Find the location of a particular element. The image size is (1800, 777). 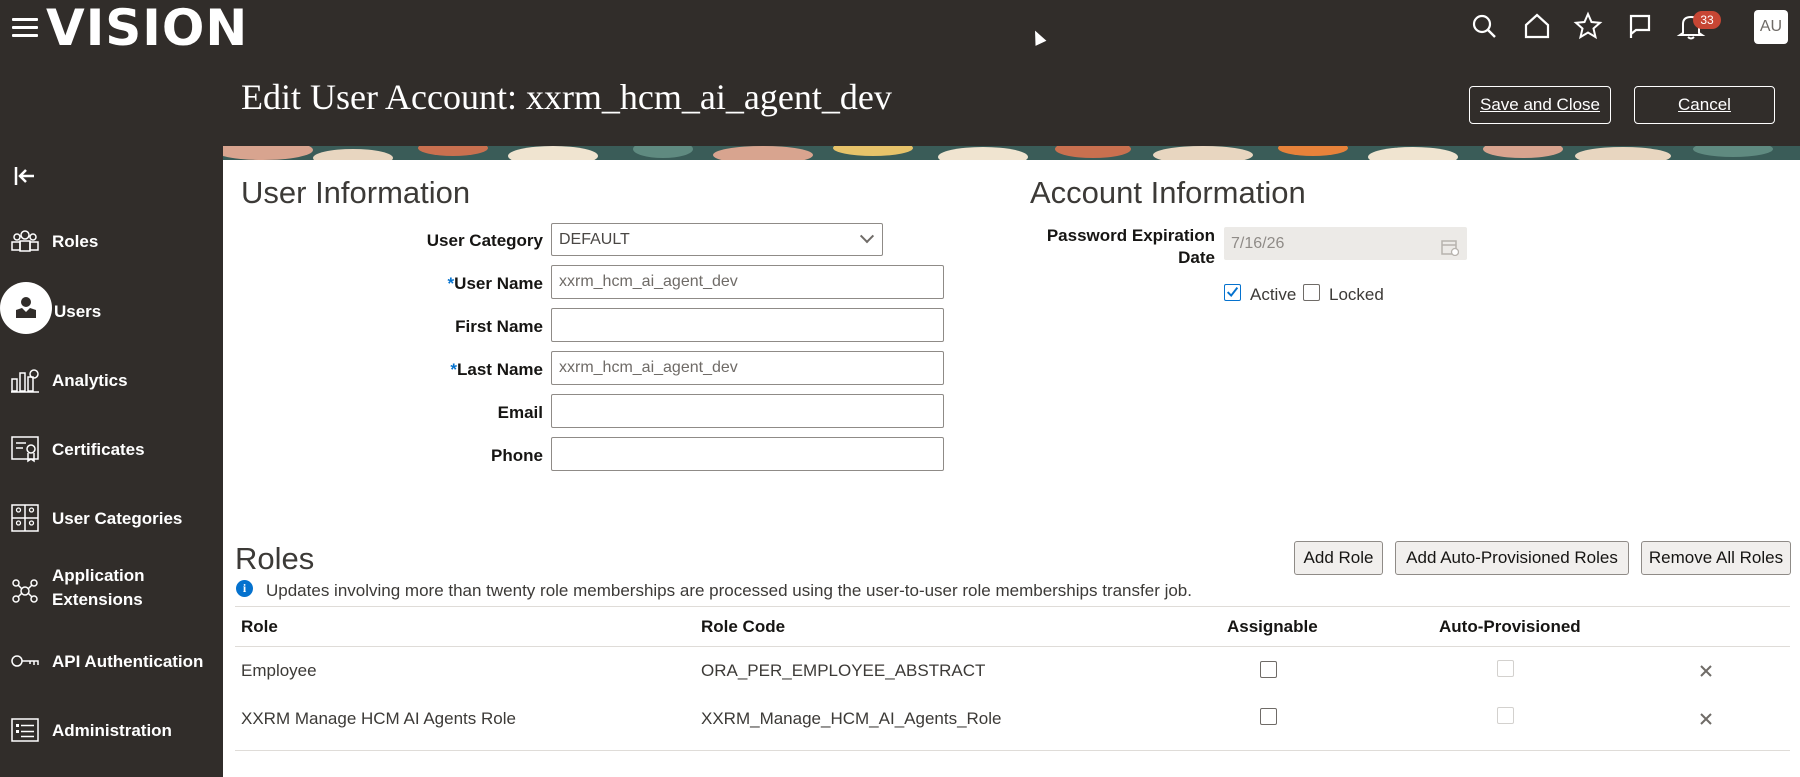

sidebar-item-application-extensions: Application Extensions is located at coordinates (111, 590).